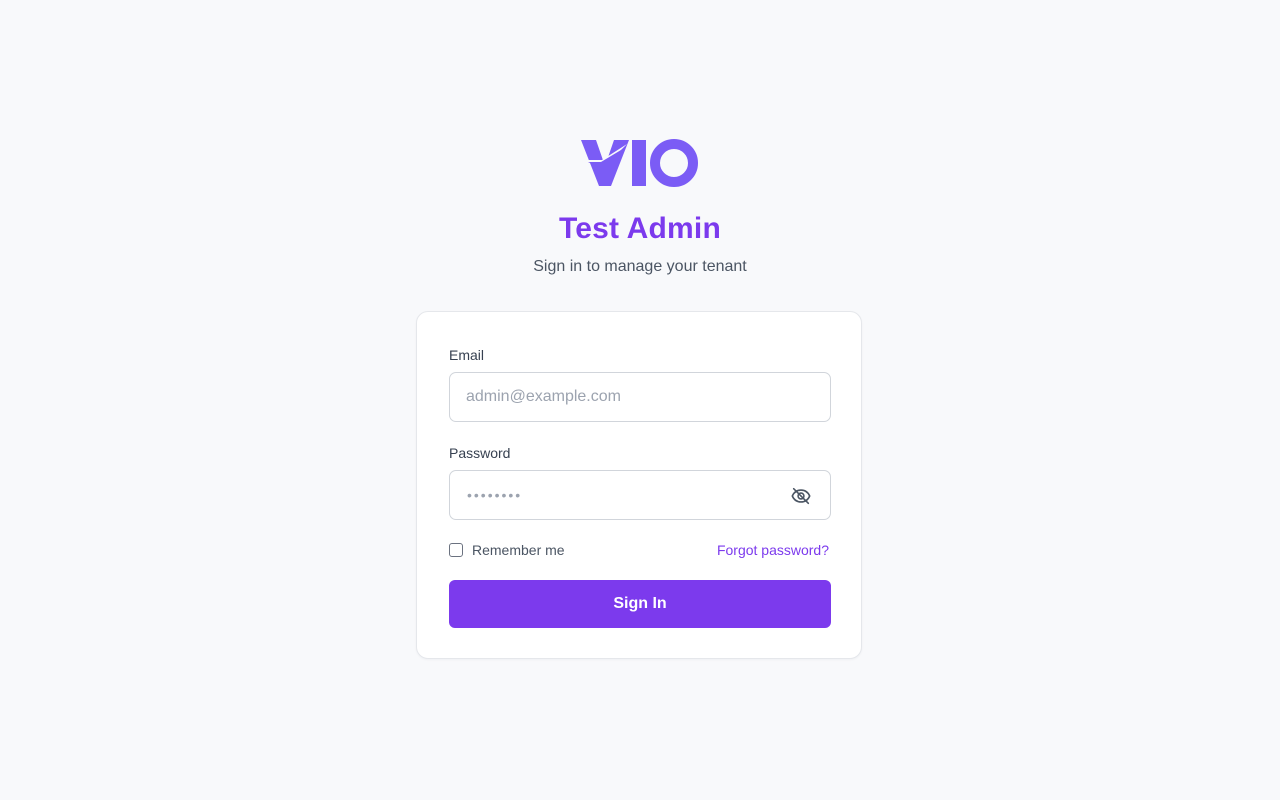  I want to click on email-input, so click(640, 397).